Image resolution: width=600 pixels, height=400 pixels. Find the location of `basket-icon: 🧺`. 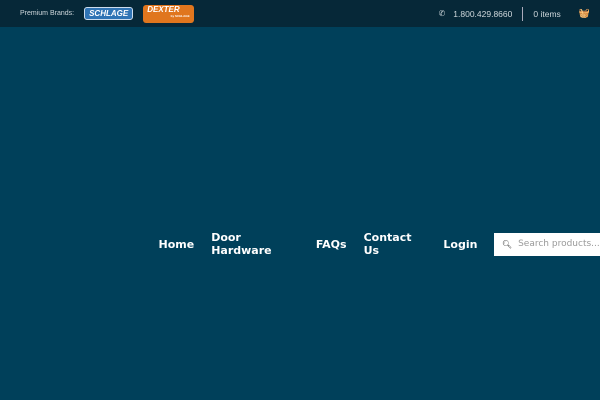

basket-icon: 🧺 is located at coordinates (584, 13).